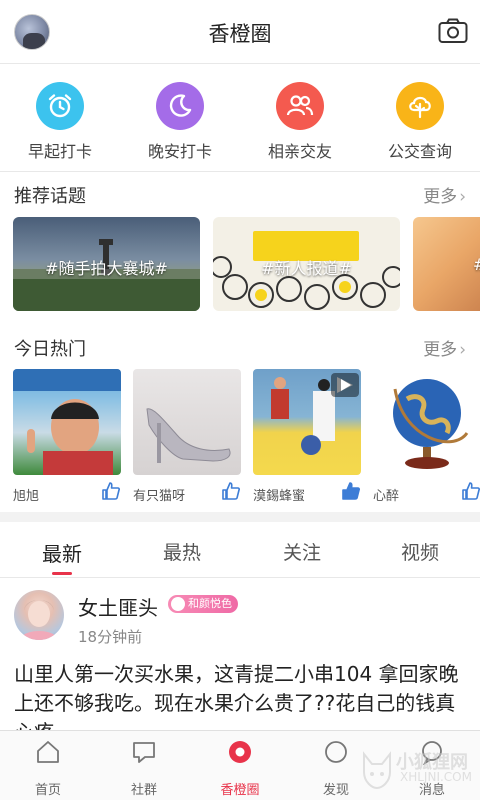 Image resolution: width=480 pixels, height=800 pixels. I want to click on post-author-name: 女土匪头, so click(118, 606).